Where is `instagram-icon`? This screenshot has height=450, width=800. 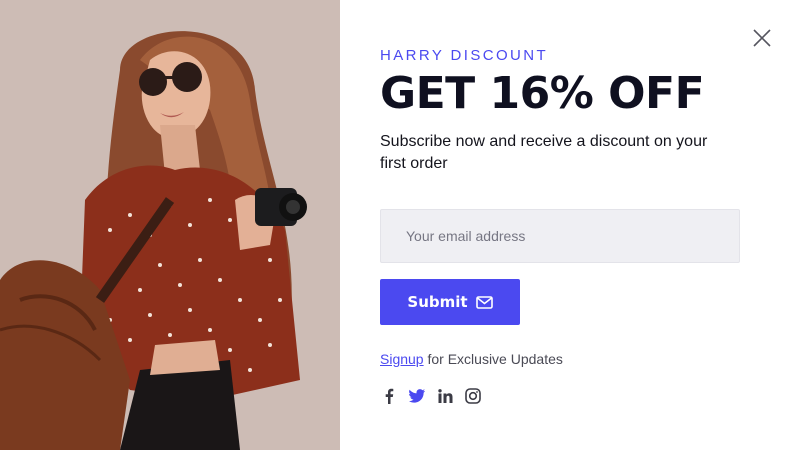
instagram-icon is located at coordinates (473, 396).